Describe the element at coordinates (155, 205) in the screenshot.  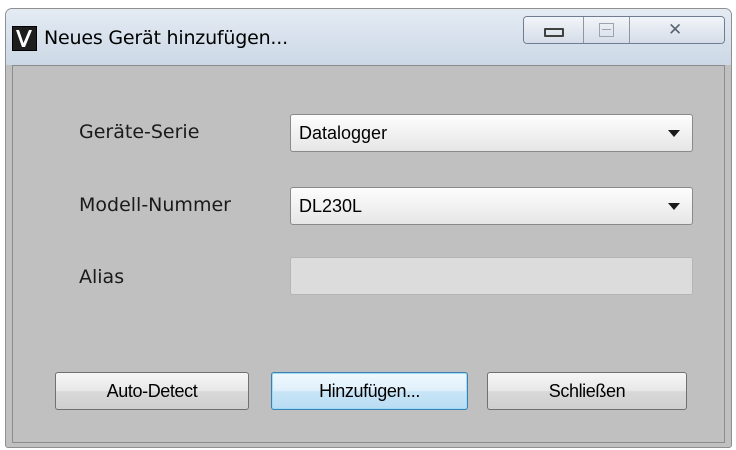
I see `model-label: Modell-Nummer` at that location.